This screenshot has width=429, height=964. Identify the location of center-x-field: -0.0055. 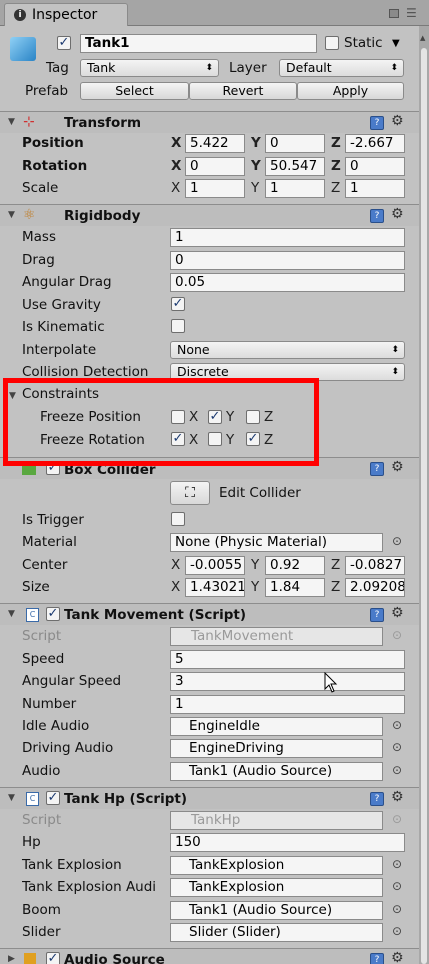
(215, 565).